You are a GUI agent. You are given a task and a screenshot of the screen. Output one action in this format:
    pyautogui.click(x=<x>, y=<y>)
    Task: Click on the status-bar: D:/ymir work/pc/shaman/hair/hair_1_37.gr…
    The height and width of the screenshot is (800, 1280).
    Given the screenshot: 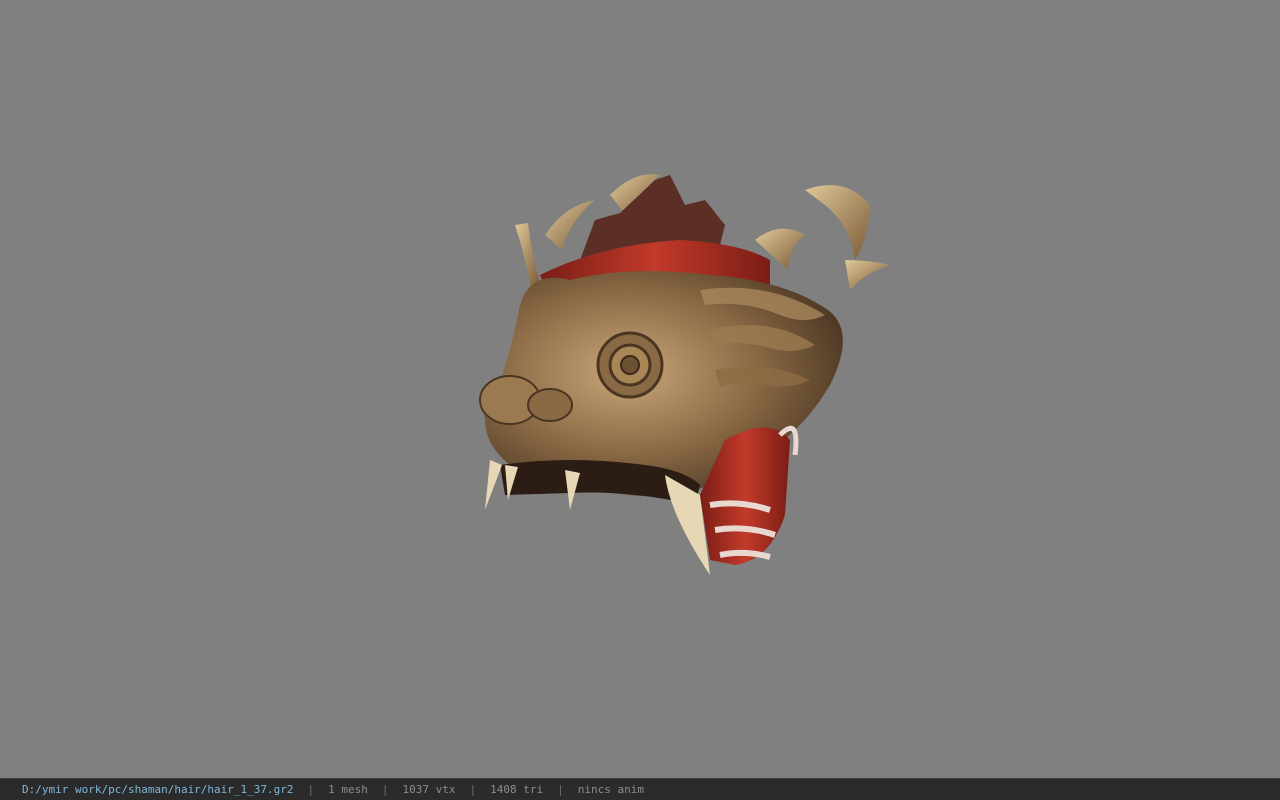 What is the action you would take?
    pyautogui.click(x=640, y=789)
    